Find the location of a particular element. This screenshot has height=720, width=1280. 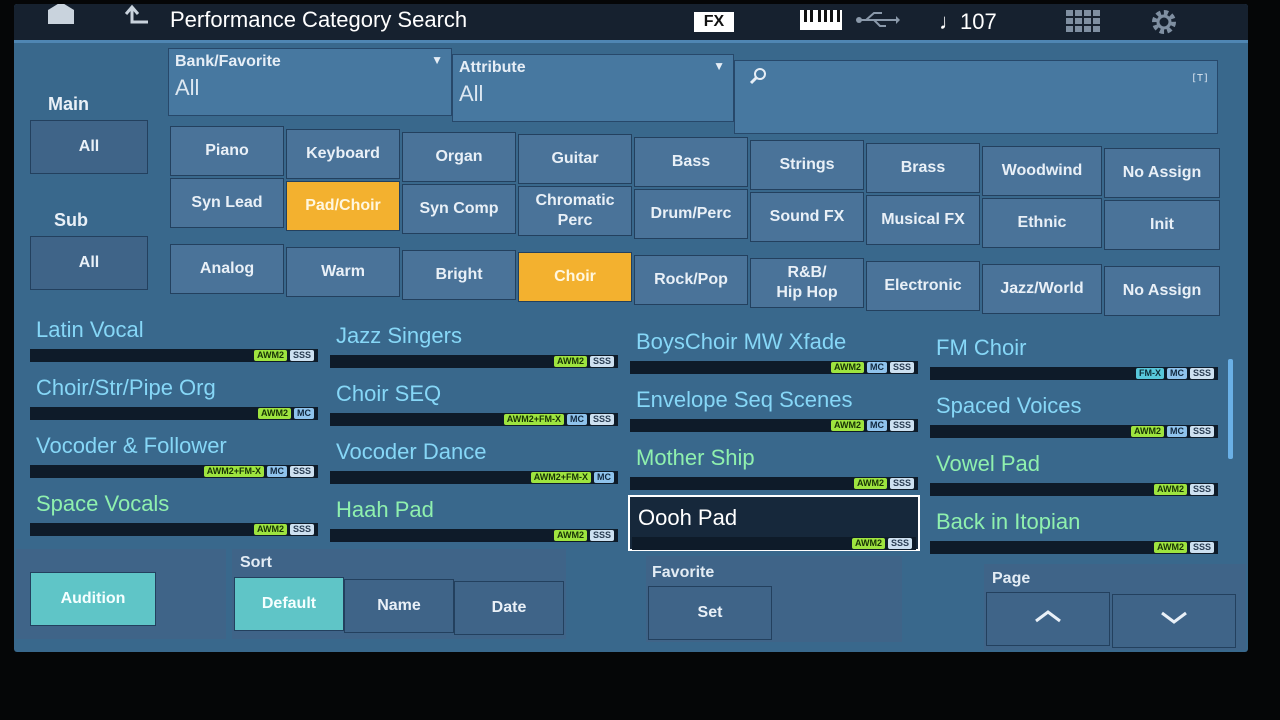

list-item: Choir SEQ AWM2+FM-X MC SSS is located at coordinates (474, 401).